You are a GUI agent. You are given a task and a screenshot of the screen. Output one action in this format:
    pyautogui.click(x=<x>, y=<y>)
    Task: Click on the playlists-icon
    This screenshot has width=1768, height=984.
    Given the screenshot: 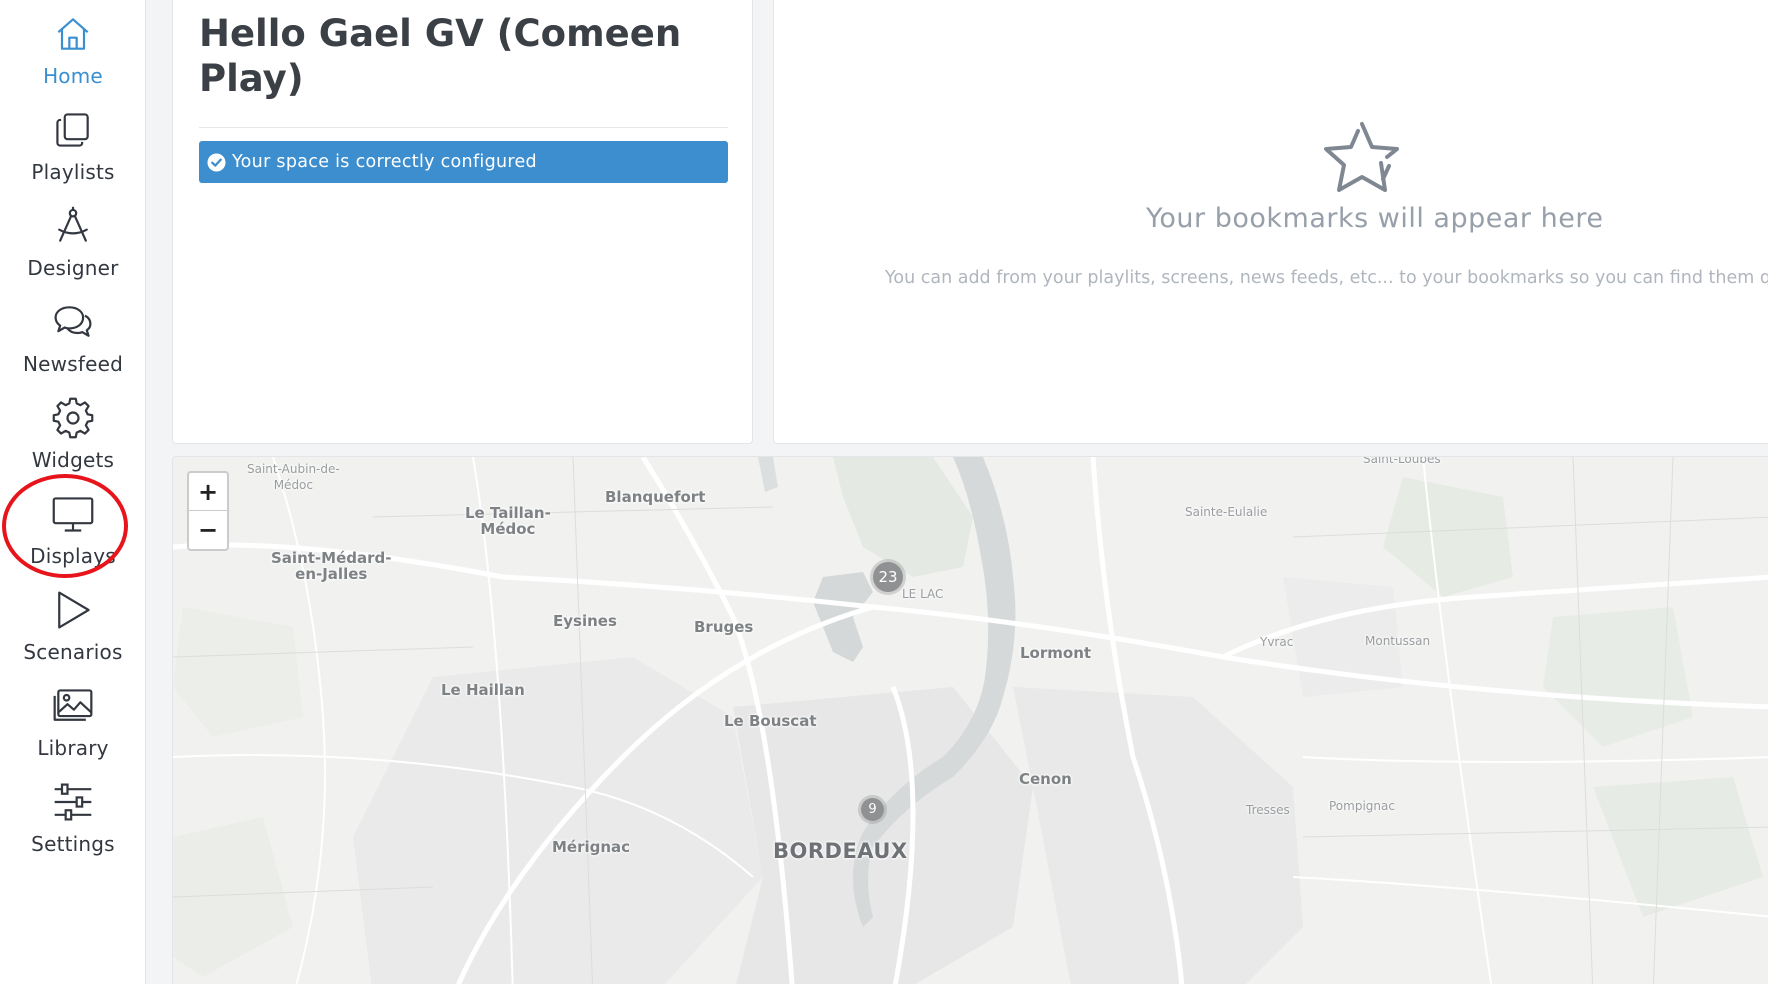 What is the action you would take?
    pyautogui.click(x=73, y=130)
    